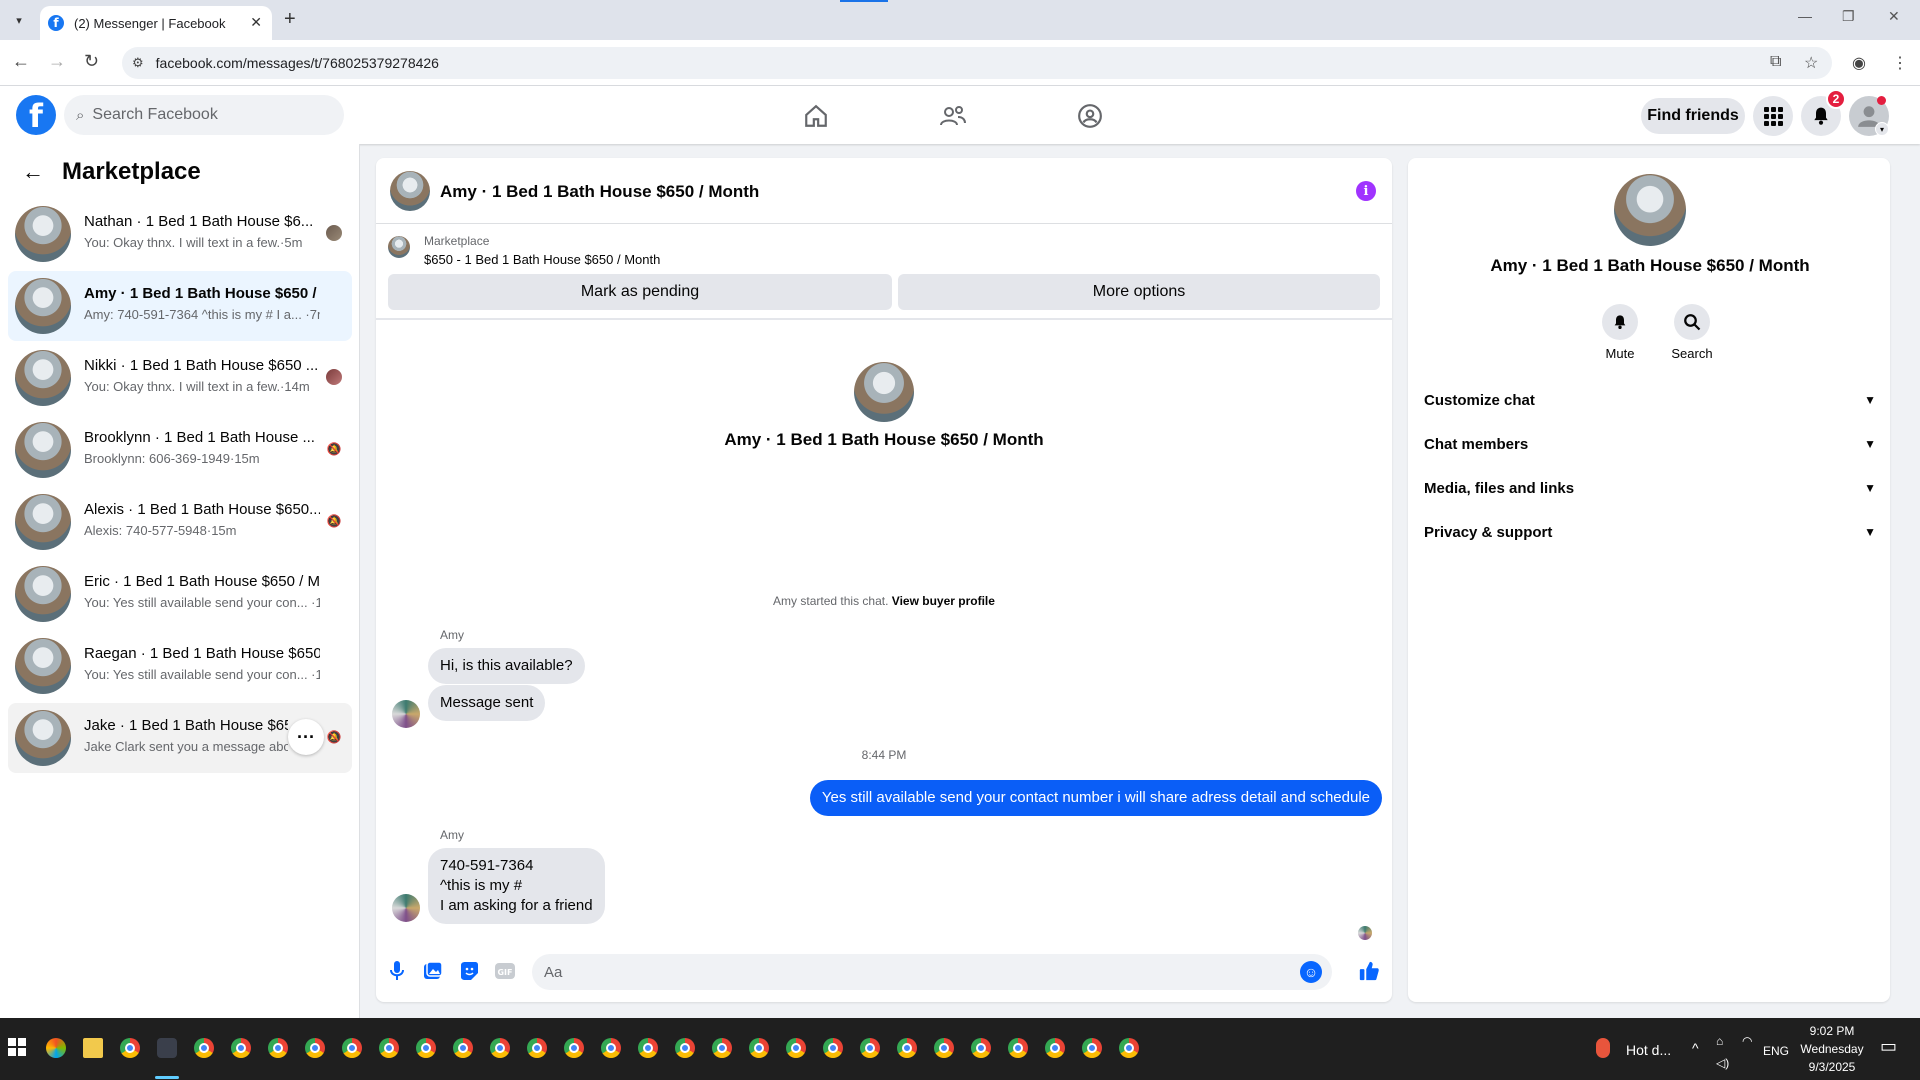  What do you see at coordinates (1747, 1041) in the screenshot?
I see `network-wifi-icon: ◠` at bounding box center [1747, 1041].